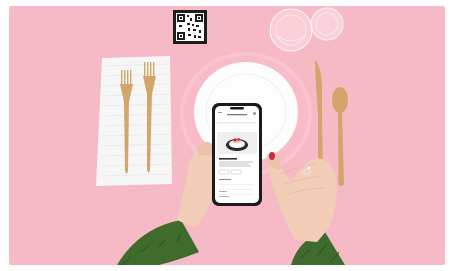 This screenshot has width=453, height=271. I want to click on napkin, so click(134, 121).